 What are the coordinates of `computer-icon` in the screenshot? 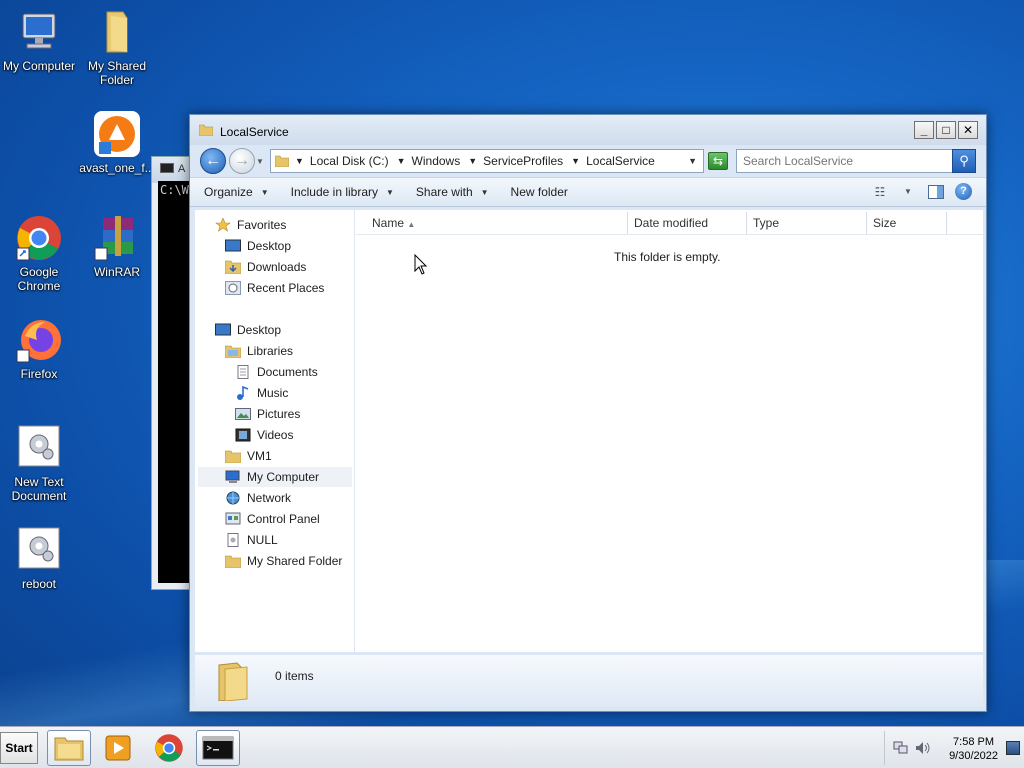 It's located at (39, 32).